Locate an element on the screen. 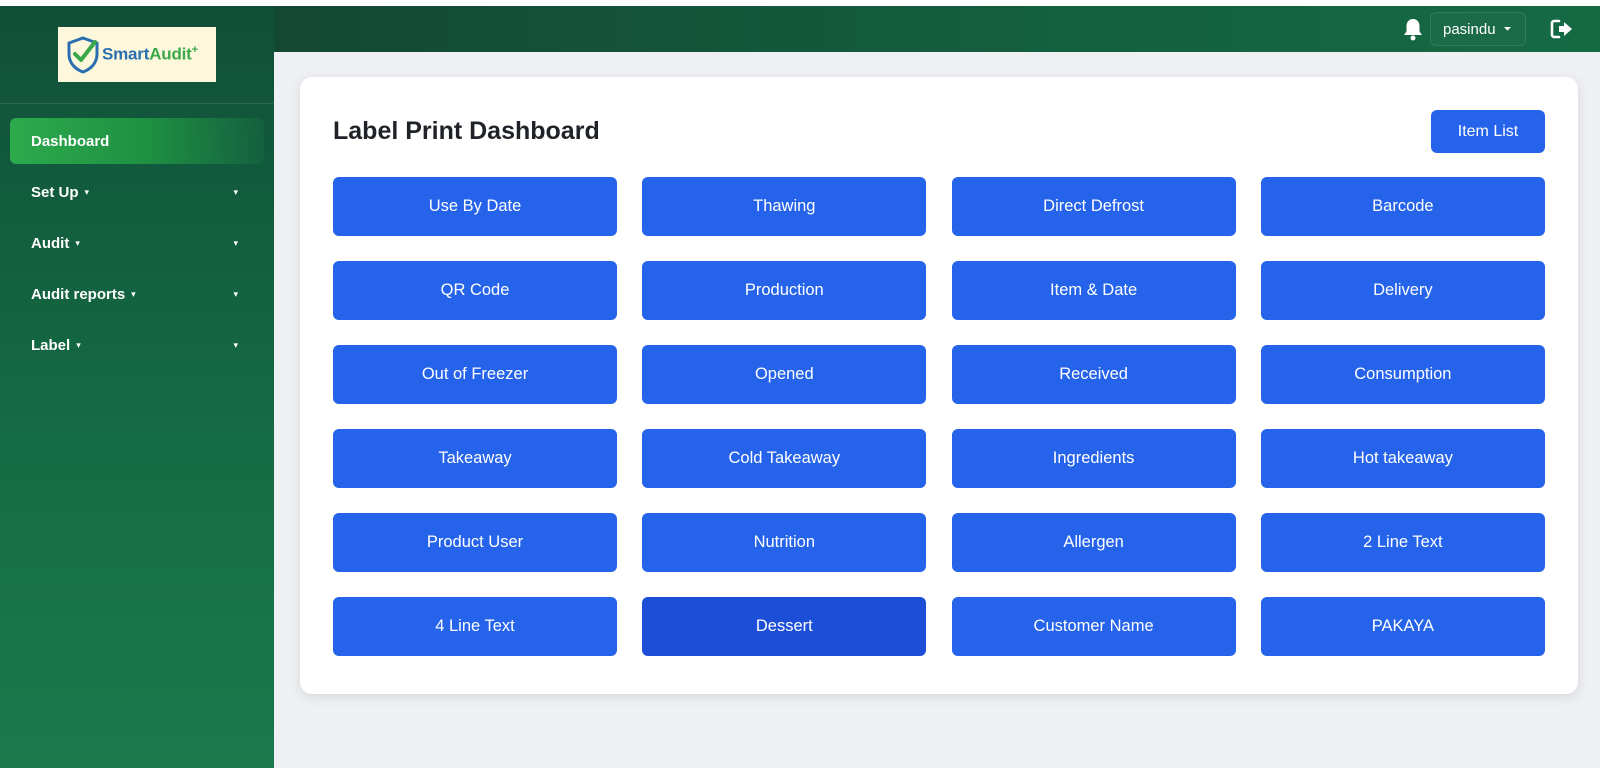 The height and width of the screenshot is (768, 1600). bell-icon is located at coordinates (1413, 29).